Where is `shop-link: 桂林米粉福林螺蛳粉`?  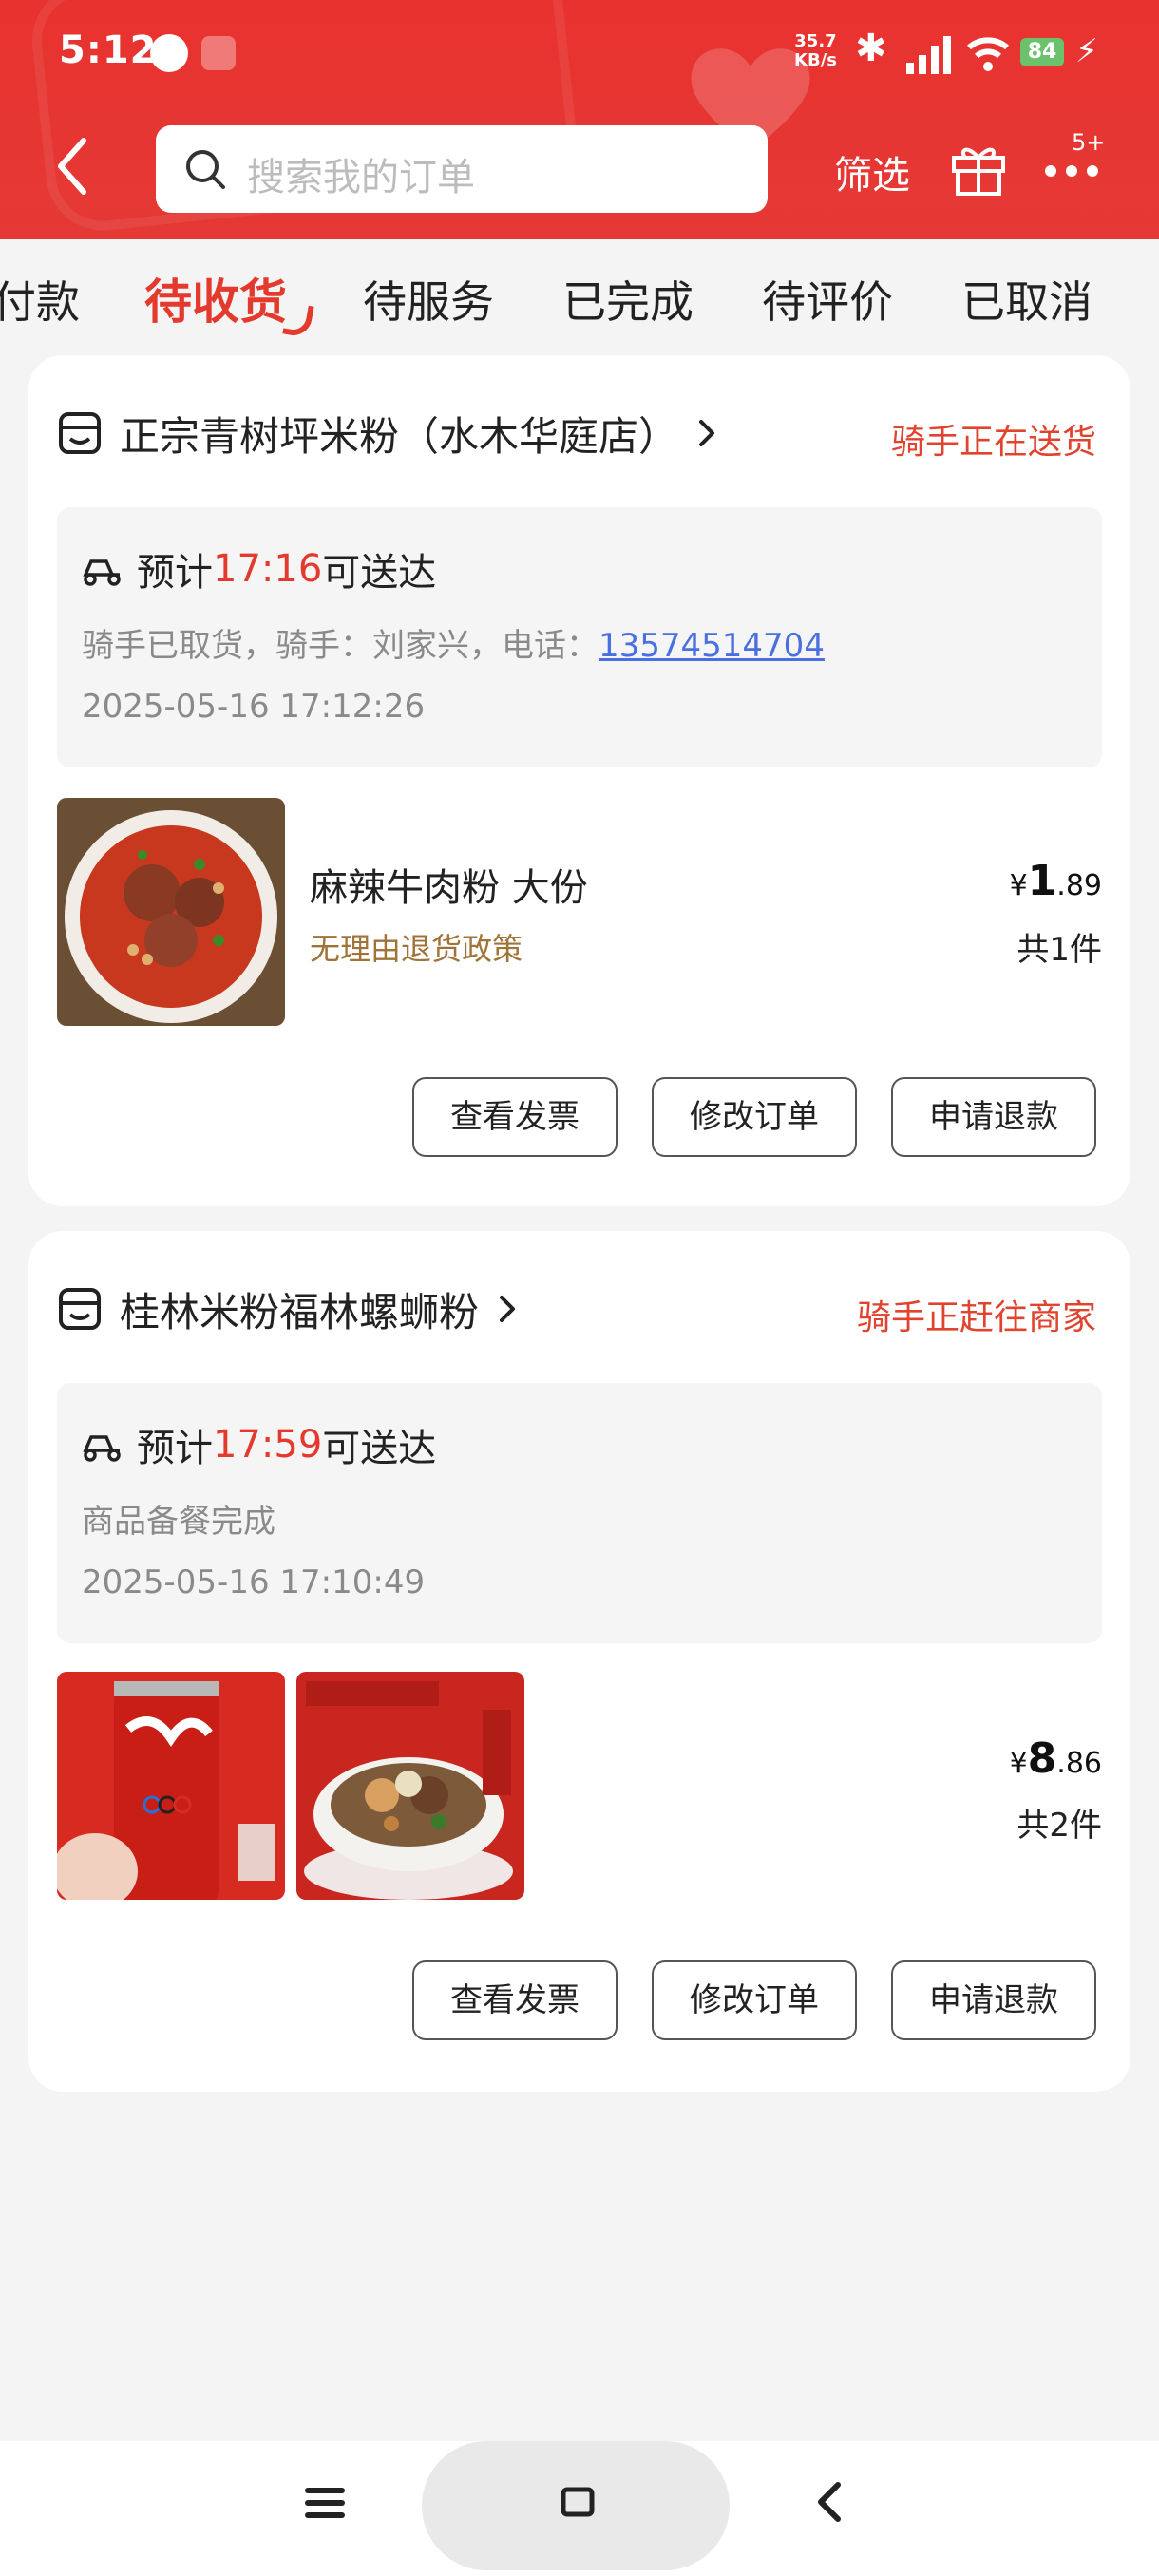
shop-link: 桂林米粉福林螺蛳粉 is located at coordinates (288, 1308).